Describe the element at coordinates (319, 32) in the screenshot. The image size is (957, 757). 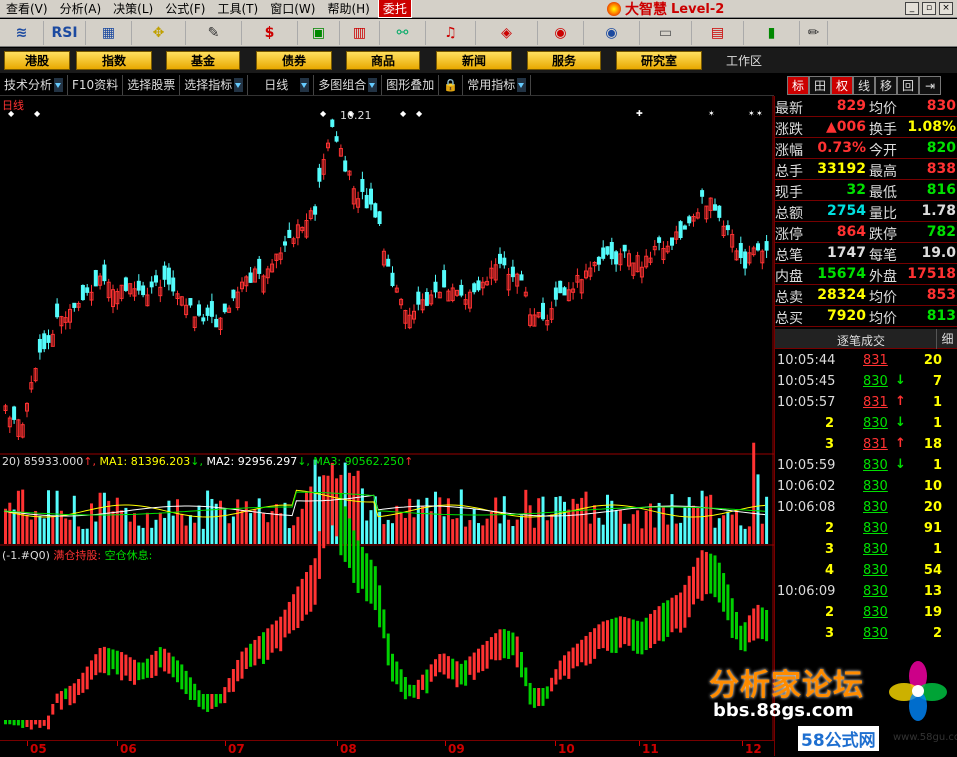
I see `money-button: ▣` at that location.